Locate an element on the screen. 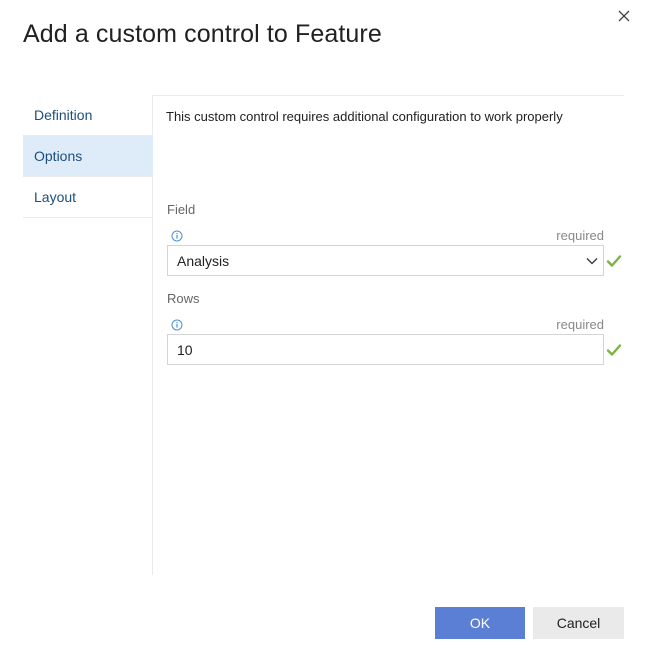 This screenshot has width=647, height=662. dialog-title: Add a custom control to Feature is located at coordinates (202, 34).